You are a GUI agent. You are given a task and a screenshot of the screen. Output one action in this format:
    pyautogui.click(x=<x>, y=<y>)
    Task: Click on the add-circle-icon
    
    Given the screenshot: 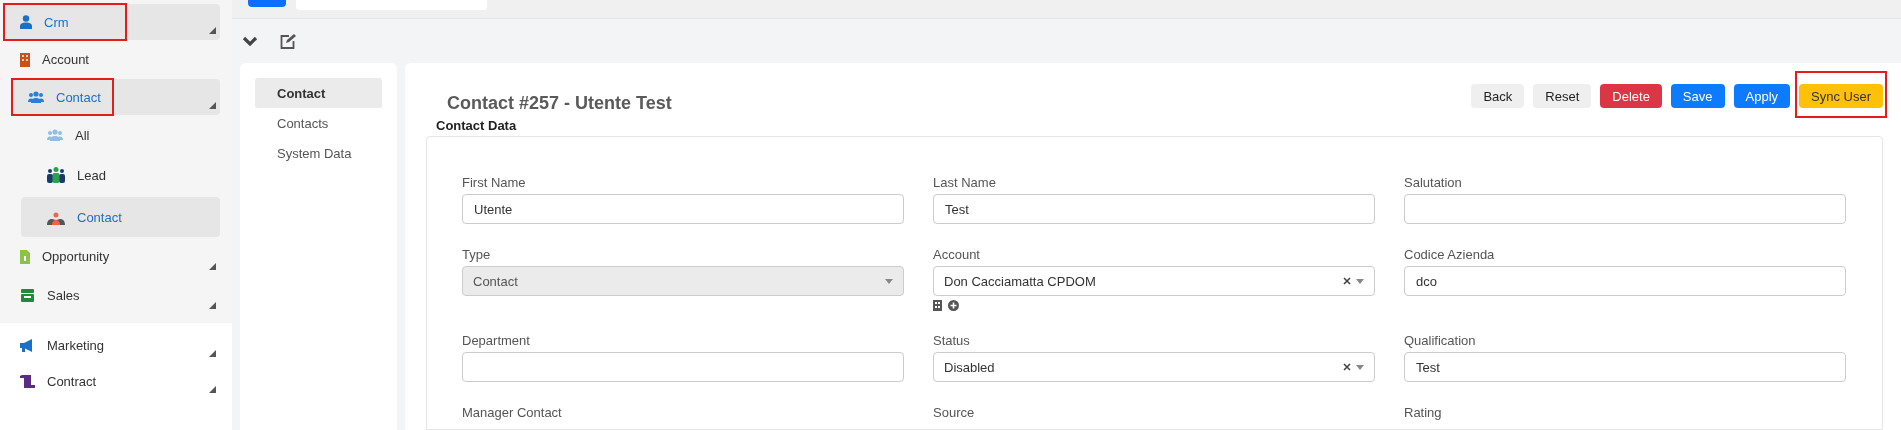 What is the action you would take?
    pyautogui.click(x=953, y=305)
    